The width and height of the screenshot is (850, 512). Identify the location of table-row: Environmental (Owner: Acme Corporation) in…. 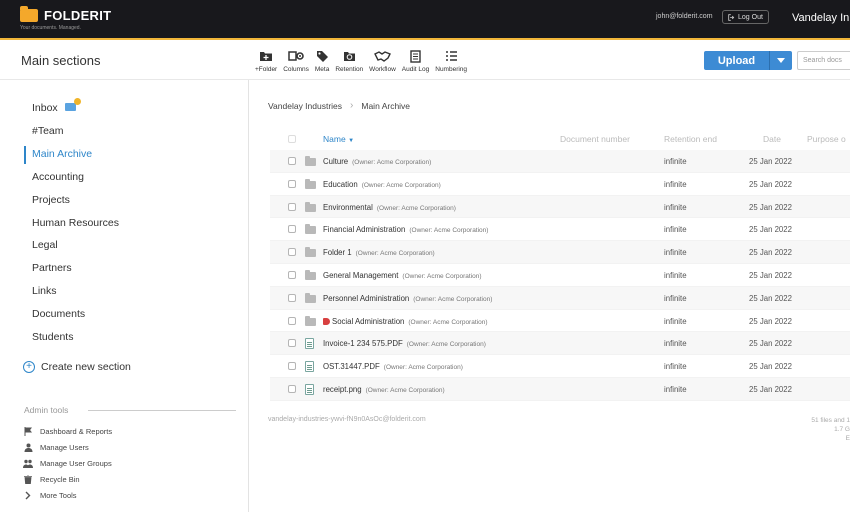
(560, 207).